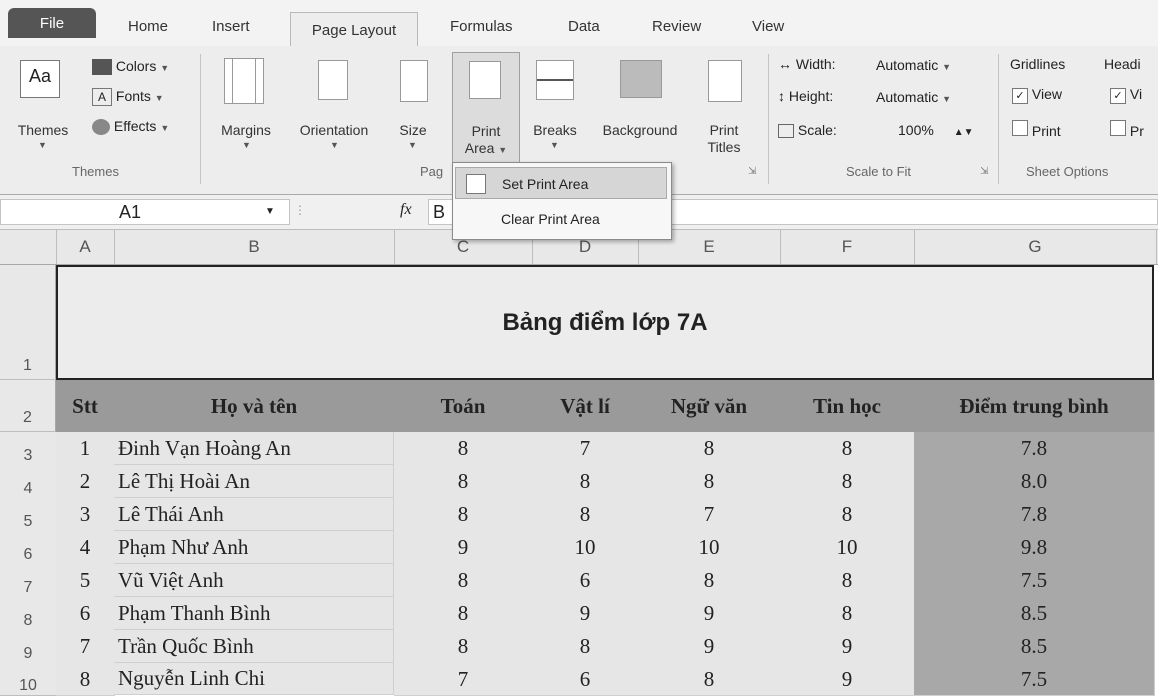 This screenshot has width=1158, height=696. I want to click on row-header-8: 8, so click(28, 614).